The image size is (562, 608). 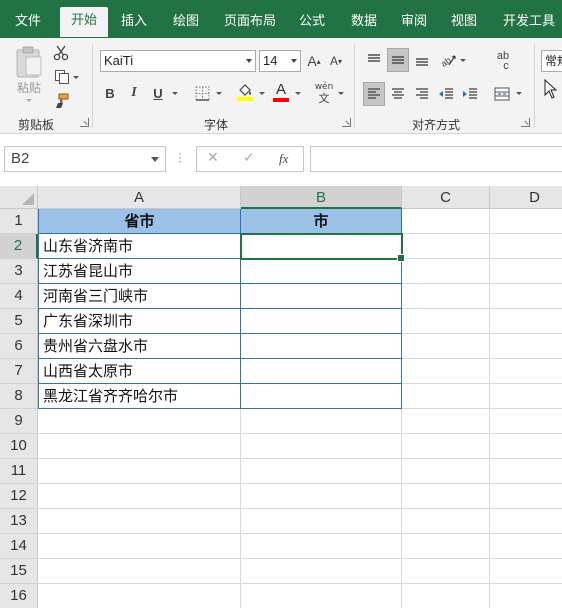 What do you see at coordinates (525, 122) in the screenshot?
I see `alignment-launcher-icon` at bounding box center [525, 122].